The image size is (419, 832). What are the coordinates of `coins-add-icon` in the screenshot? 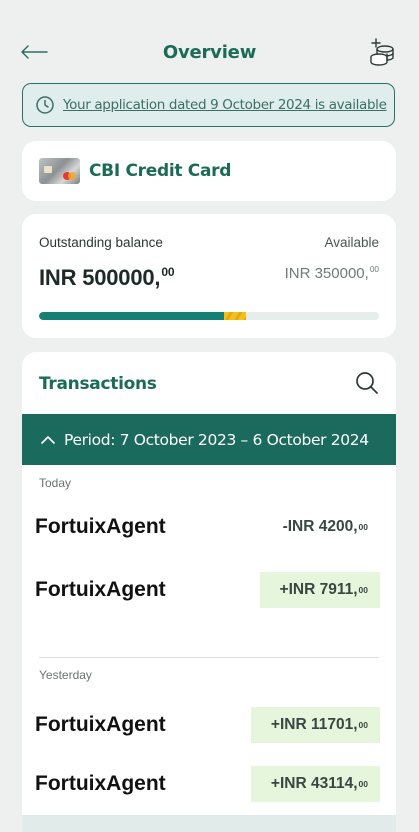 It's located at (382, 52).